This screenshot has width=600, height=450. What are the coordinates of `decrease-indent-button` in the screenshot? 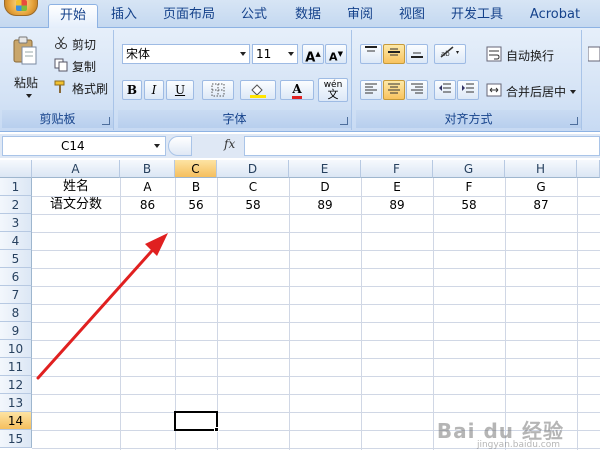 It's located at (445, 90).